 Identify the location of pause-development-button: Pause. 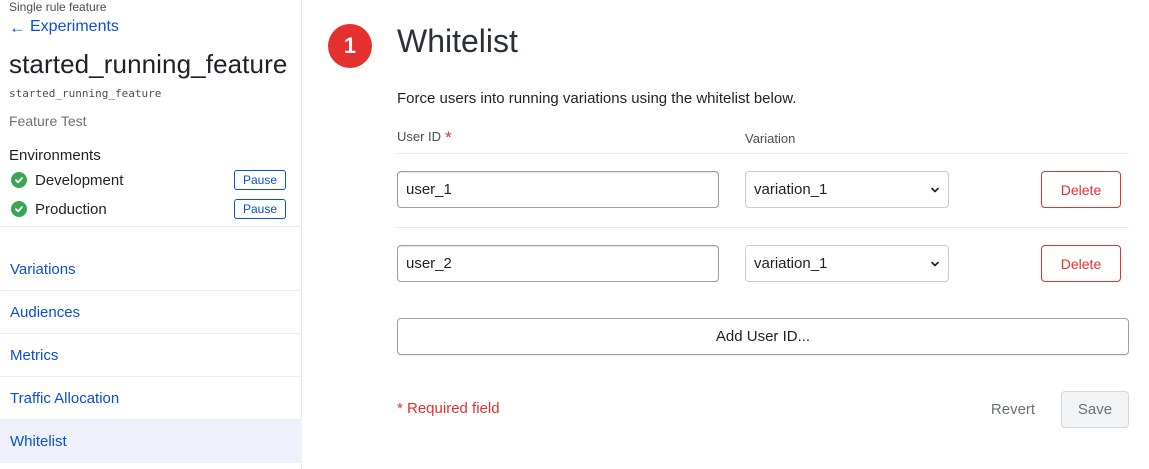
(259, 180).